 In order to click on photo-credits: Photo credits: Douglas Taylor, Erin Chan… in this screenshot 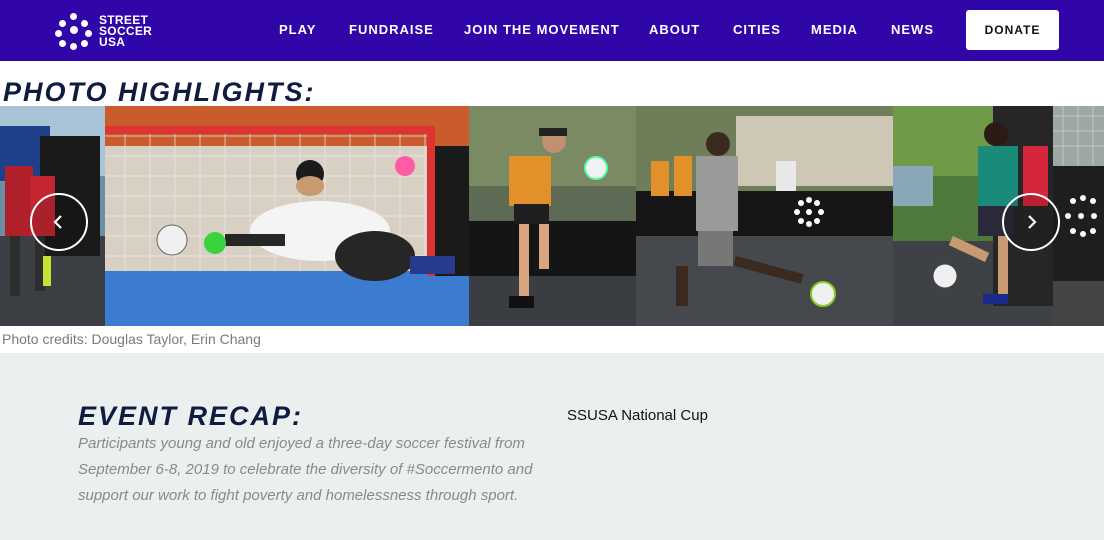, I will do `click(131, 339)`.